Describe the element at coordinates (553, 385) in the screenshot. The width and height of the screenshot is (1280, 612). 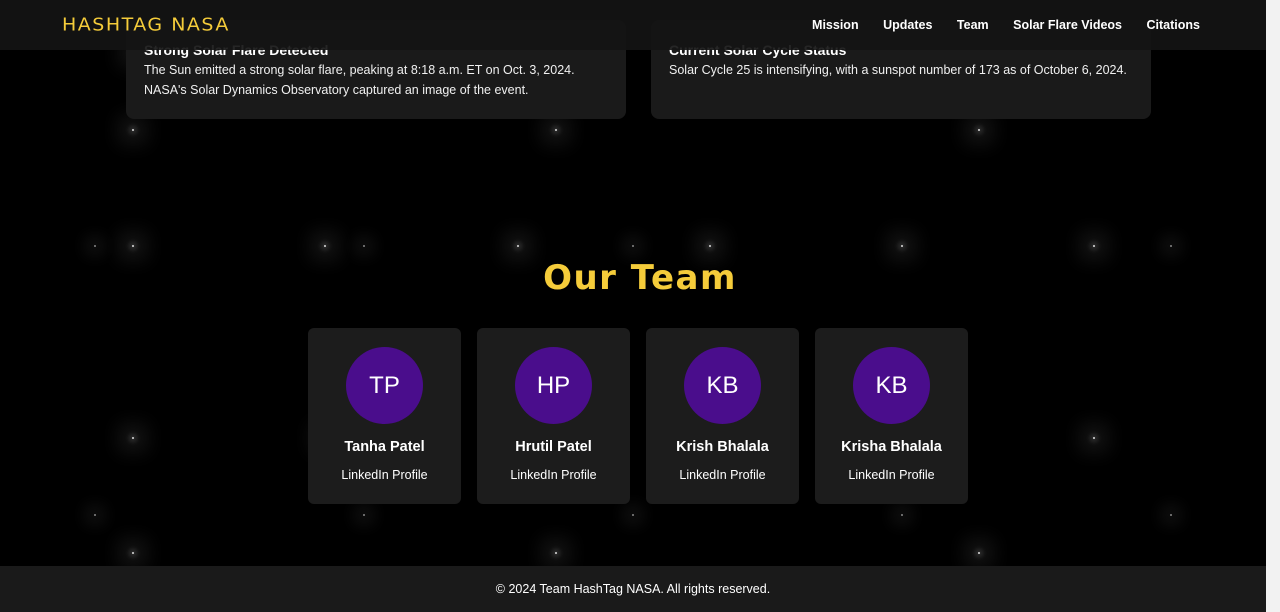
I see `avatar: HP` at that location.